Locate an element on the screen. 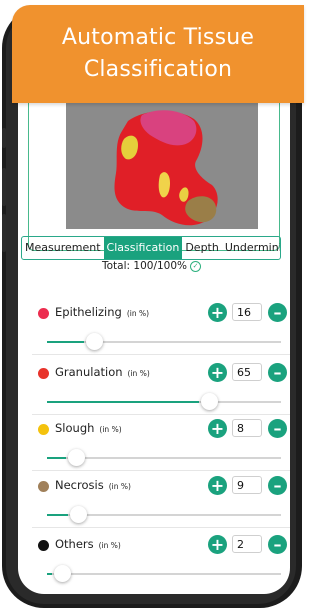 Image resolution: width=320 pixels, height=611 pixels. tissue-row: Others (in %) +2– is located at coordinates (151, 565).